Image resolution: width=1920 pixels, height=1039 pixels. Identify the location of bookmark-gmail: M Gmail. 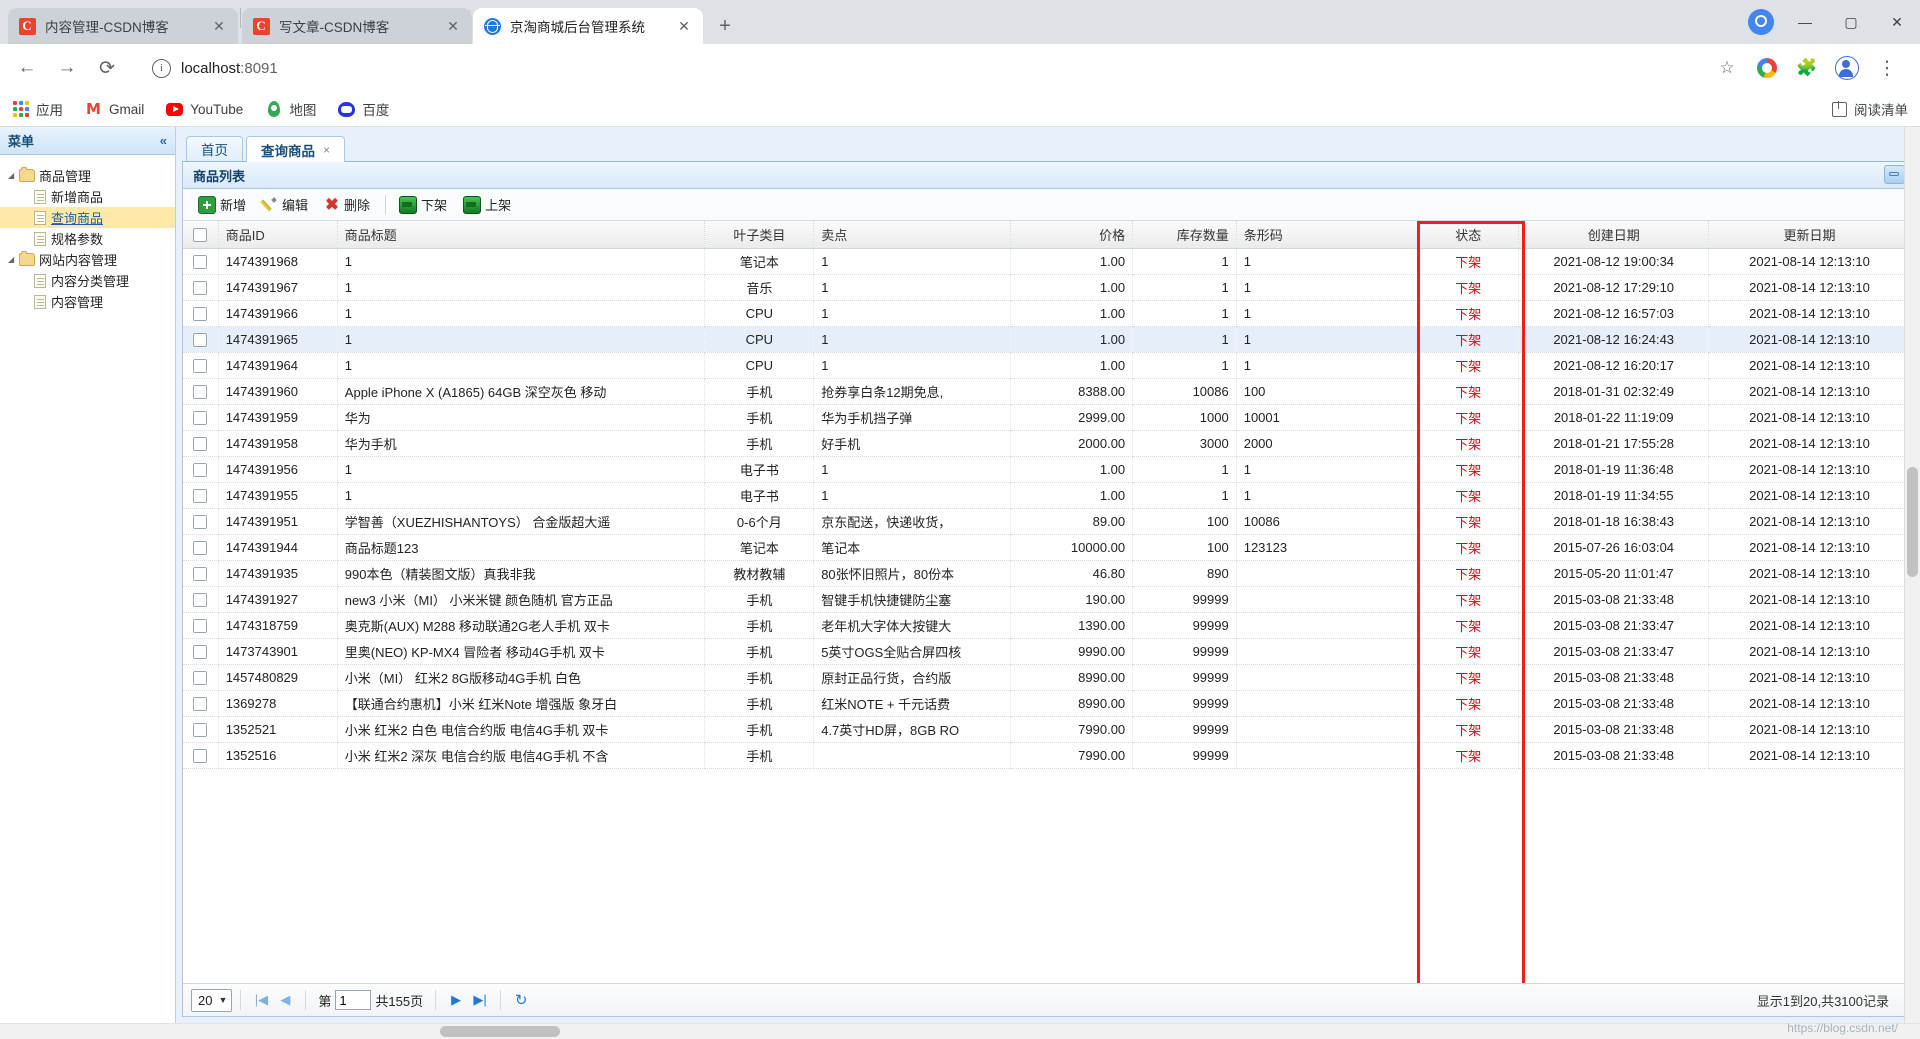
(114, 109).